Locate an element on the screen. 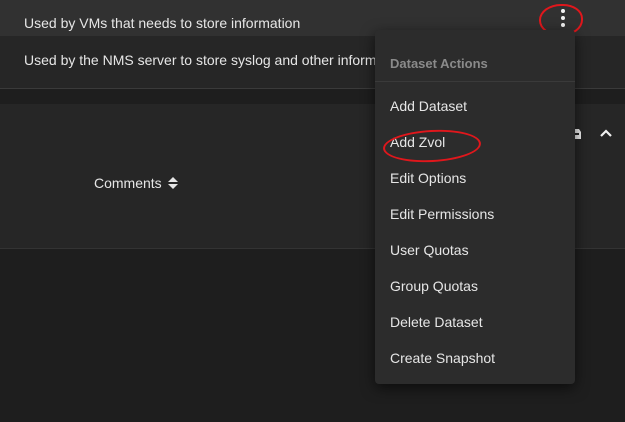 Image resolution: width=625 pixels, height=422 pixels. menu-item-group-quotas: Group Quotas is located at coordinates (475, 286).